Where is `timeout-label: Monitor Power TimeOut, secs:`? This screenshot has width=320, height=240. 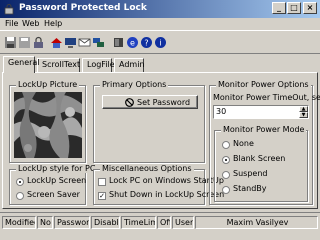
timeout-label: Monitor Power TimeOut, secs: is located at coordinates (266, 97).